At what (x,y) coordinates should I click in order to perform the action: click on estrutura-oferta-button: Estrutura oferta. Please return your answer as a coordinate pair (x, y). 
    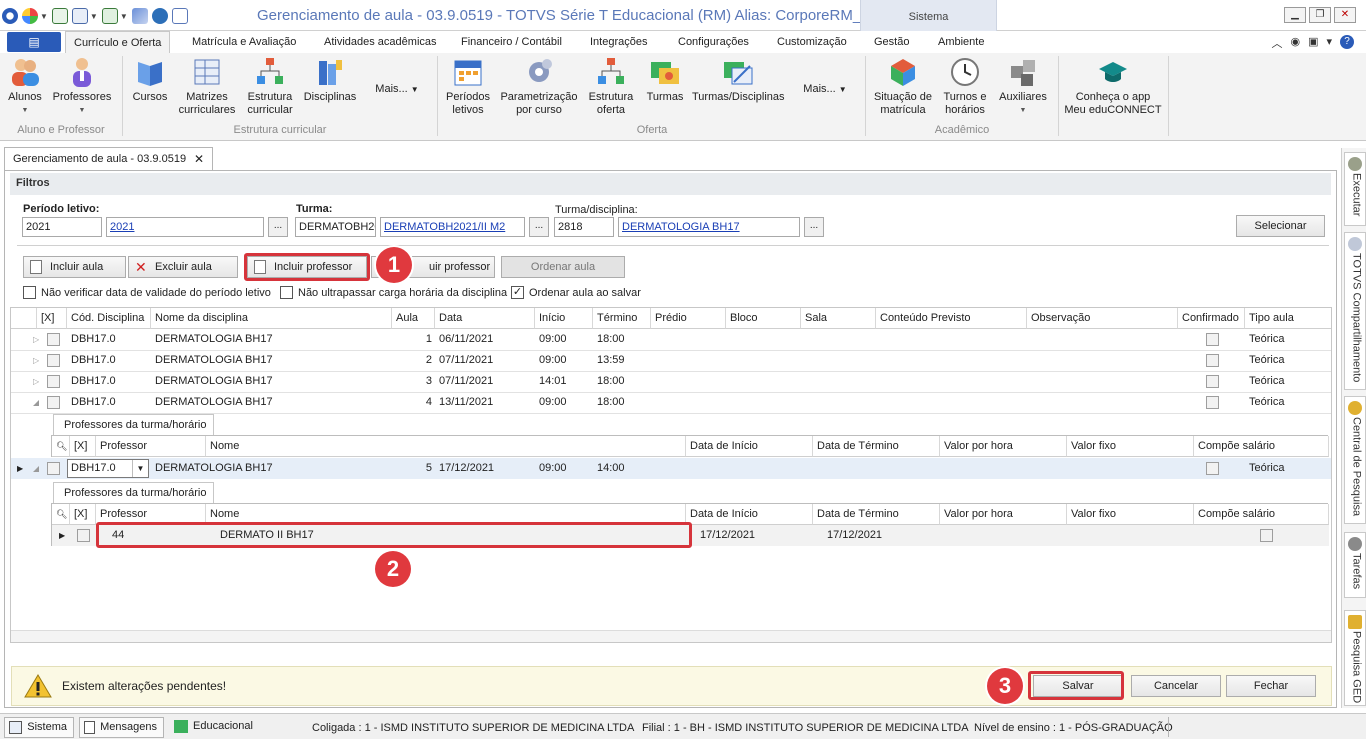
    Looking at the image, I should click on (611, 86).